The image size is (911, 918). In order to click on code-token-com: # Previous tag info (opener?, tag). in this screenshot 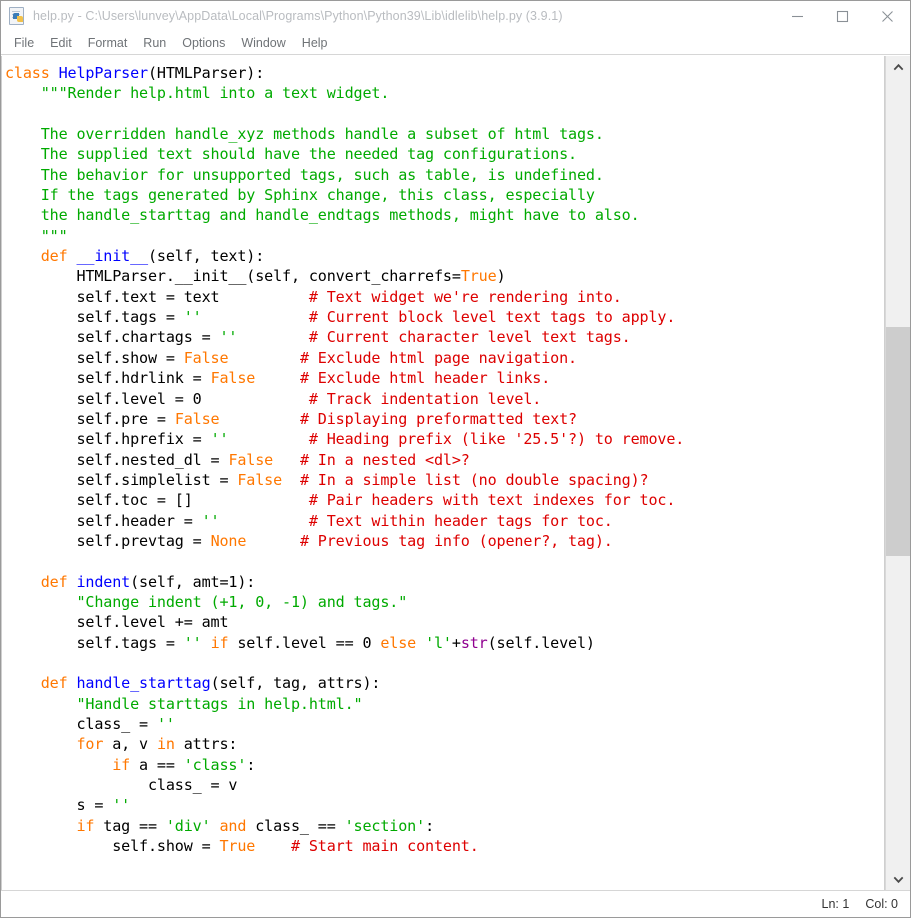, I will do `click(456, 540)`.